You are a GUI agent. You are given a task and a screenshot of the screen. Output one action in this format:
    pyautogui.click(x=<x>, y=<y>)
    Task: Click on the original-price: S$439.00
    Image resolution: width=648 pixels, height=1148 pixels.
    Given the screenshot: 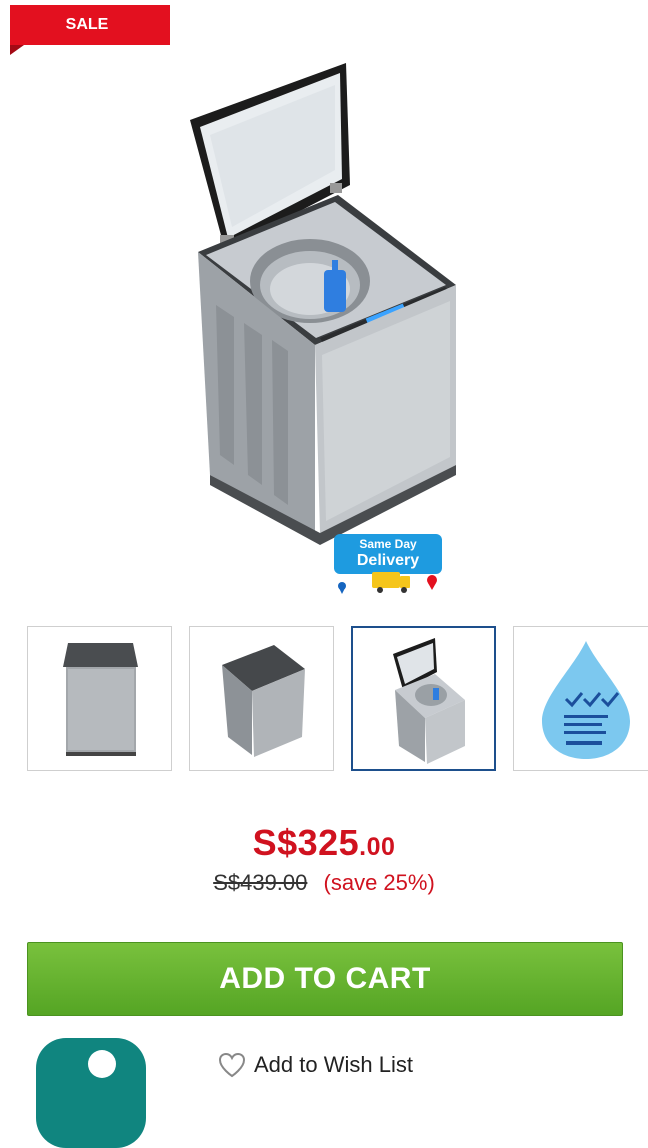 What is the action you would take?
    pyautogui.click(x=260, y=882)
    